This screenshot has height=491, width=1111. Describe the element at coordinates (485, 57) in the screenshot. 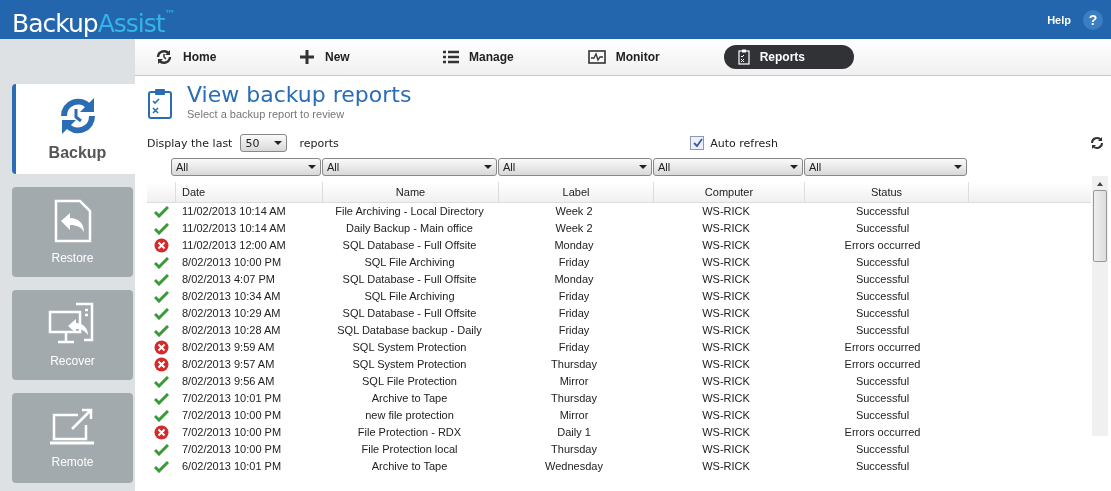

I see `nav-tab: Manage` at that location.